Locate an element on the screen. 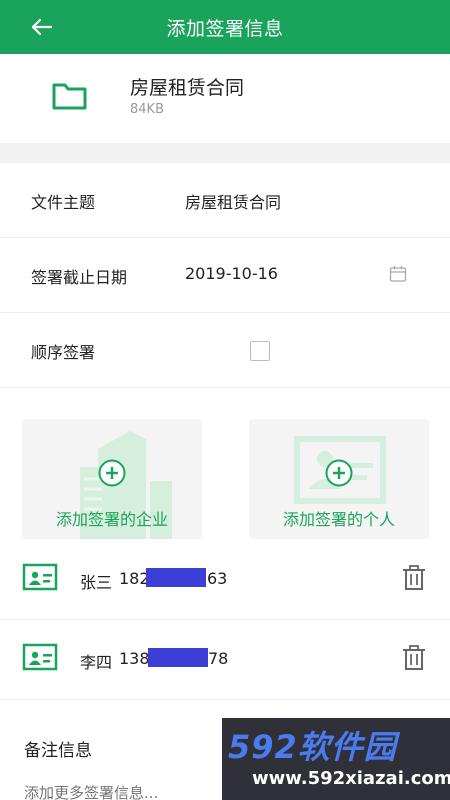  notes-label: 备注信息 is located at coordinates (58, 751).